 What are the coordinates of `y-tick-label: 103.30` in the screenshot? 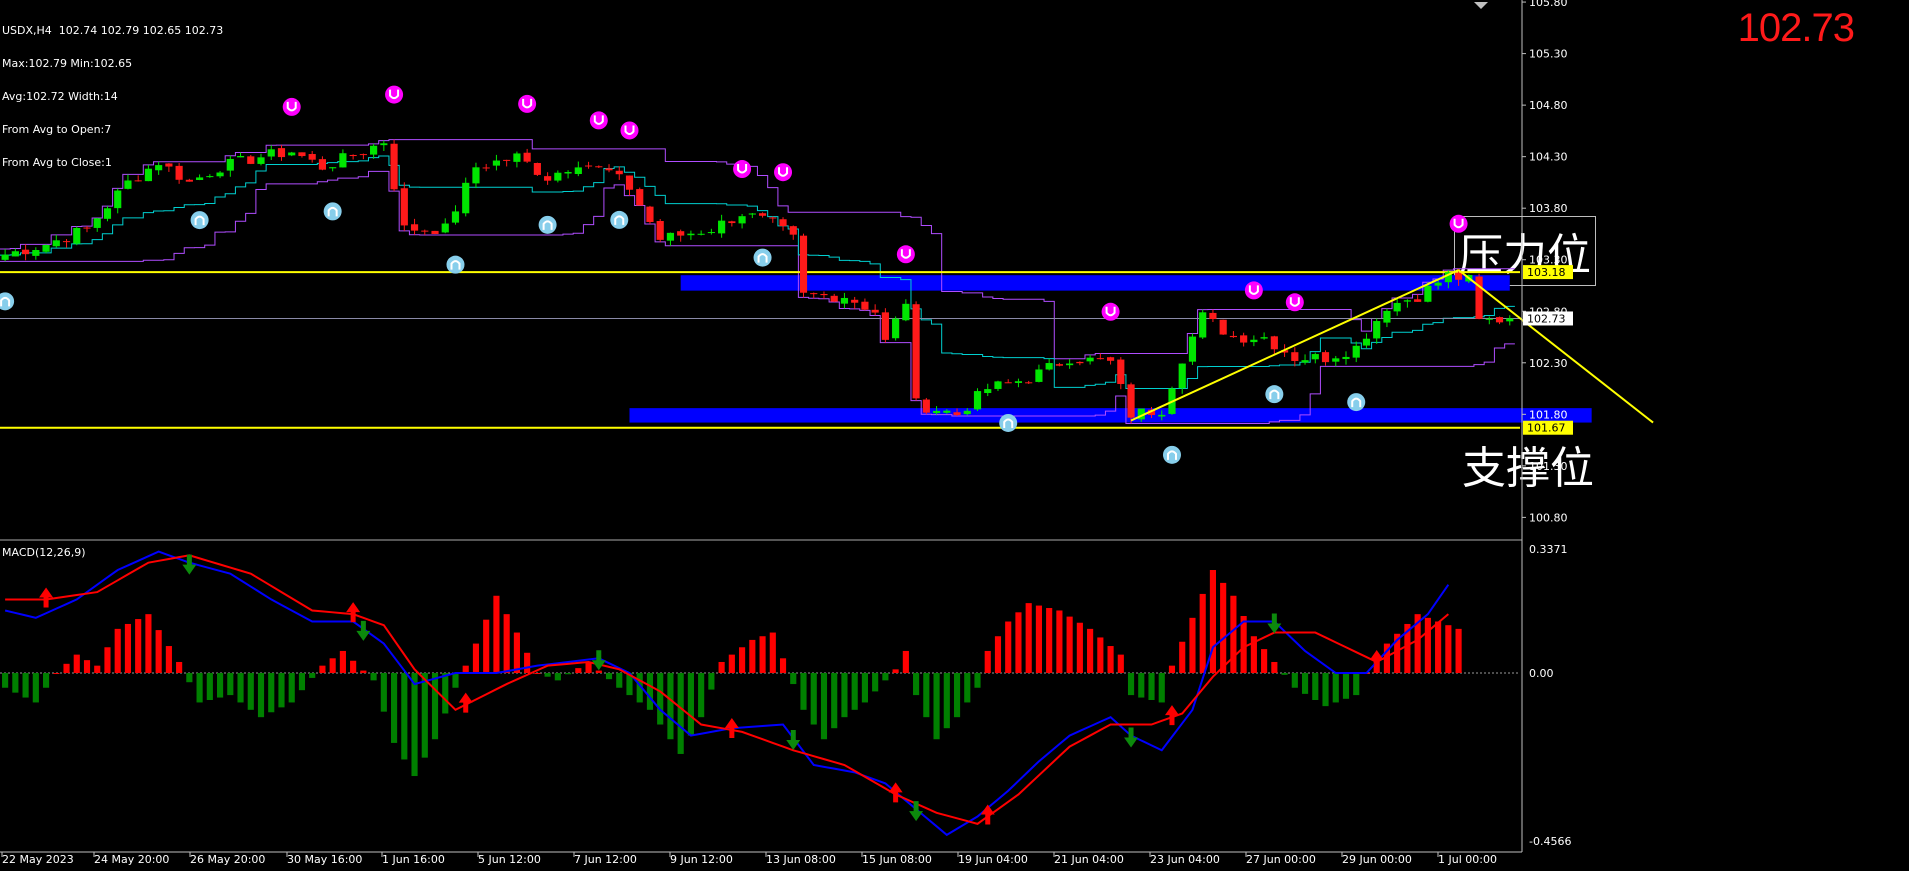 It's located at (1548, 260).